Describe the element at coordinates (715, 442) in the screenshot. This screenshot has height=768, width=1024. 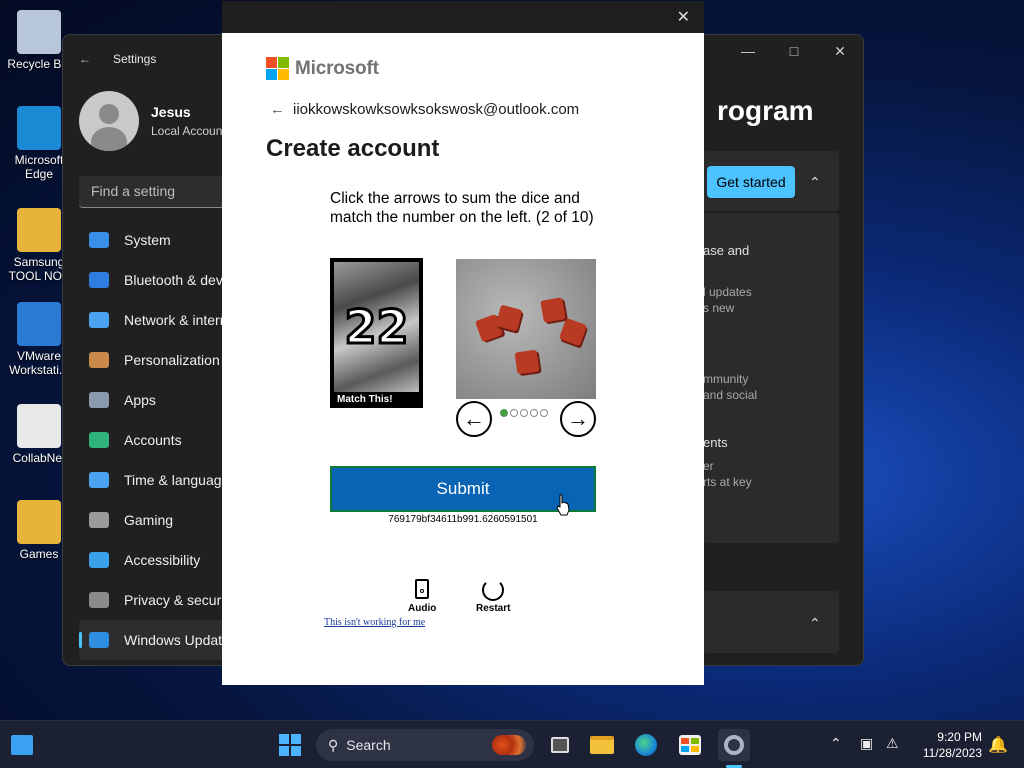
I see `pane-line-3: ents` at that location.